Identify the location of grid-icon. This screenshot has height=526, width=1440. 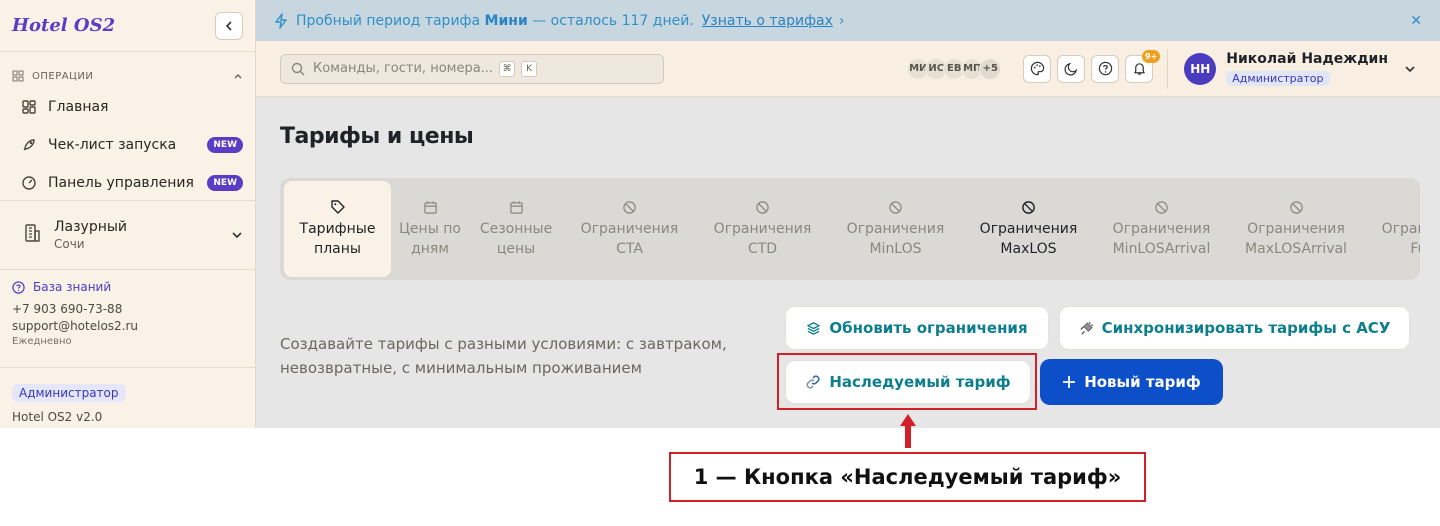
(18, 76).